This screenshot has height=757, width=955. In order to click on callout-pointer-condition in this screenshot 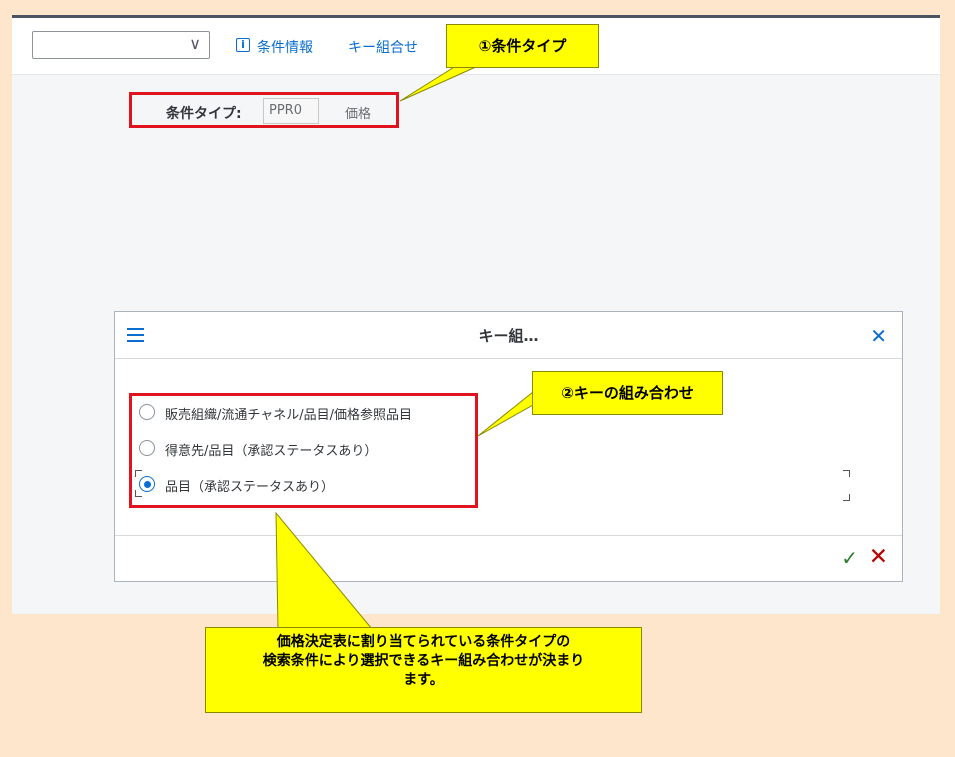, I will do `click(439, 83)`.